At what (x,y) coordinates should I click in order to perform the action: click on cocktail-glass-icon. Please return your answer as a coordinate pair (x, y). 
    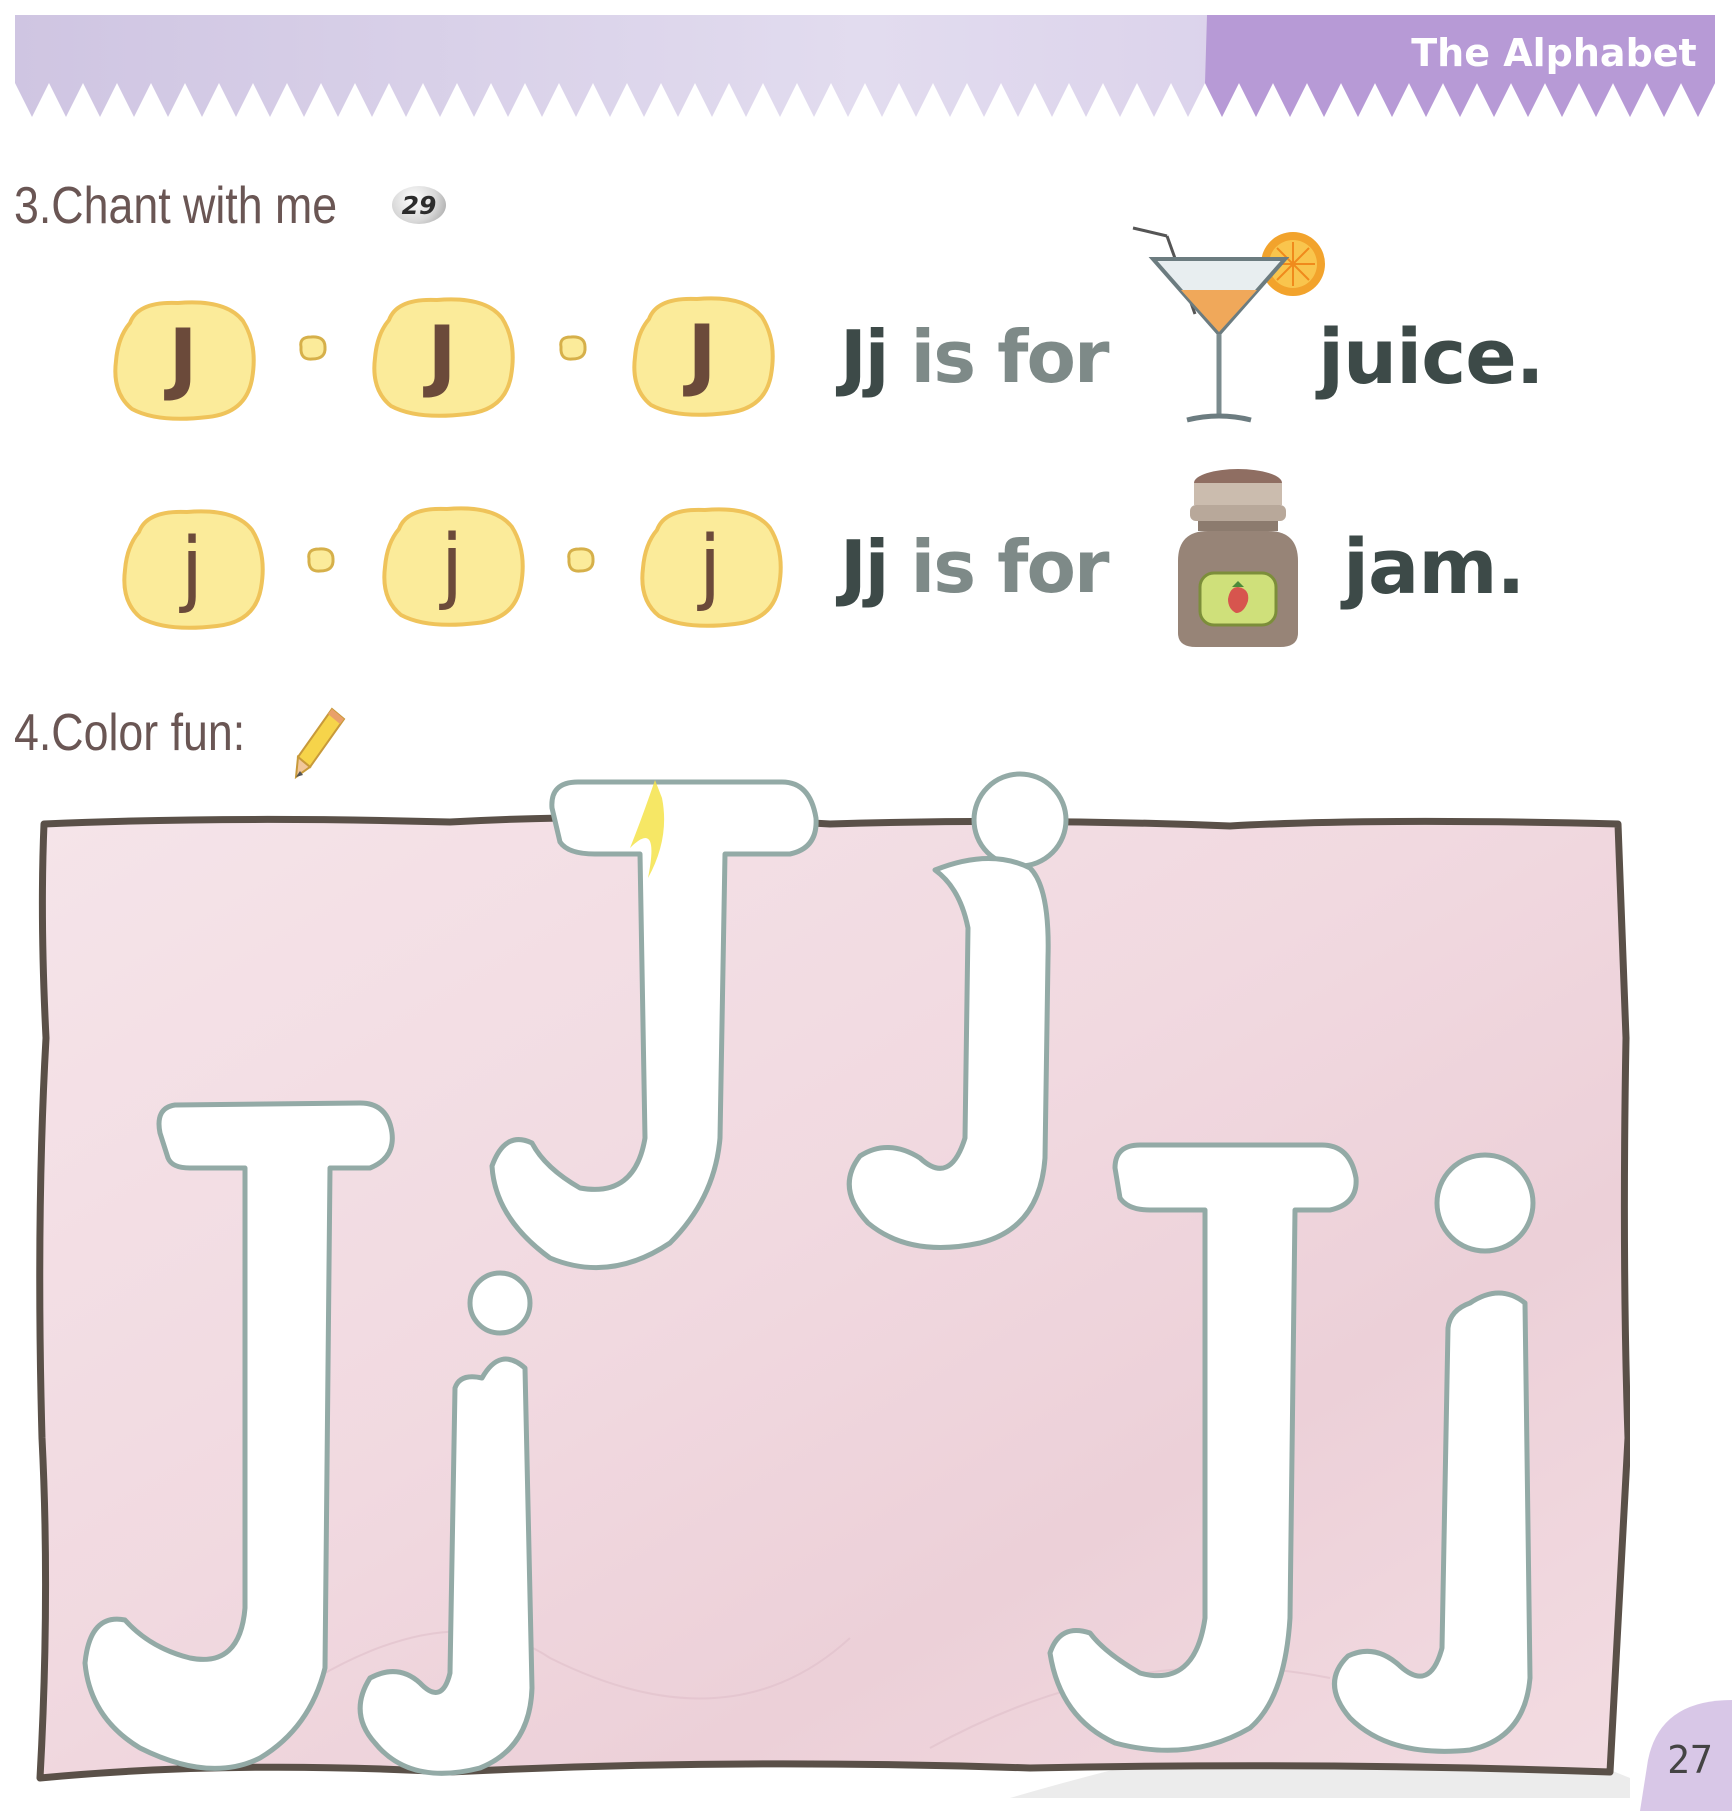
    Looking at the image, I should click on (1228, 324).